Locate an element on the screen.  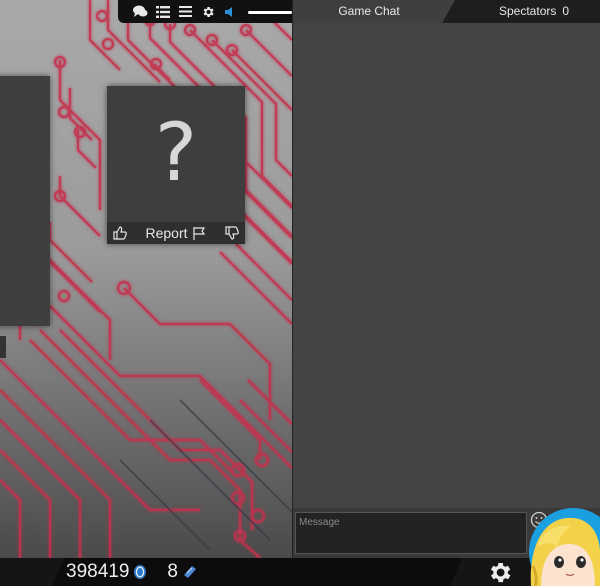
ticket-count: 8 is located at coordinates (172, 571).